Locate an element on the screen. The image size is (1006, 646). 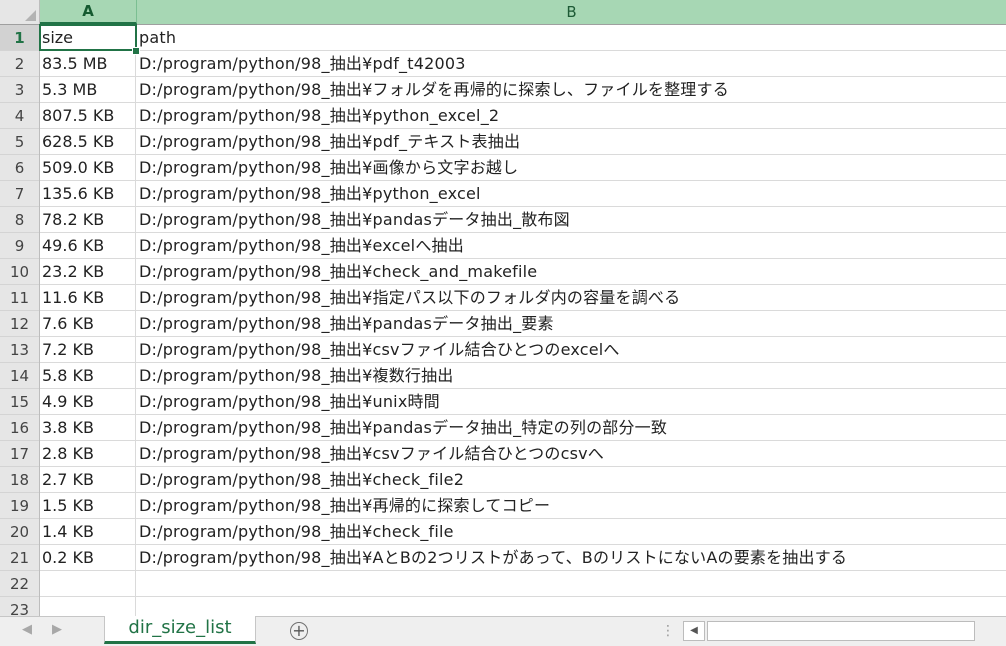
cell-size: 2.7 KB is located at coordinates (88, 479).